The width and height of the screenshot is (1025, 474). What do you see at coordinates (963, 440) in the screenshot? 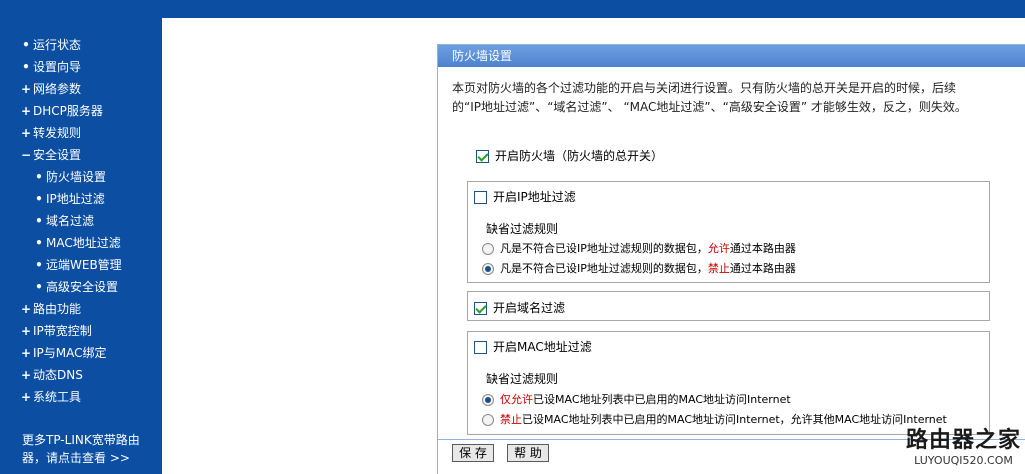
I see `watermark-title: 路由器之家` at bounding box center [963, 440].